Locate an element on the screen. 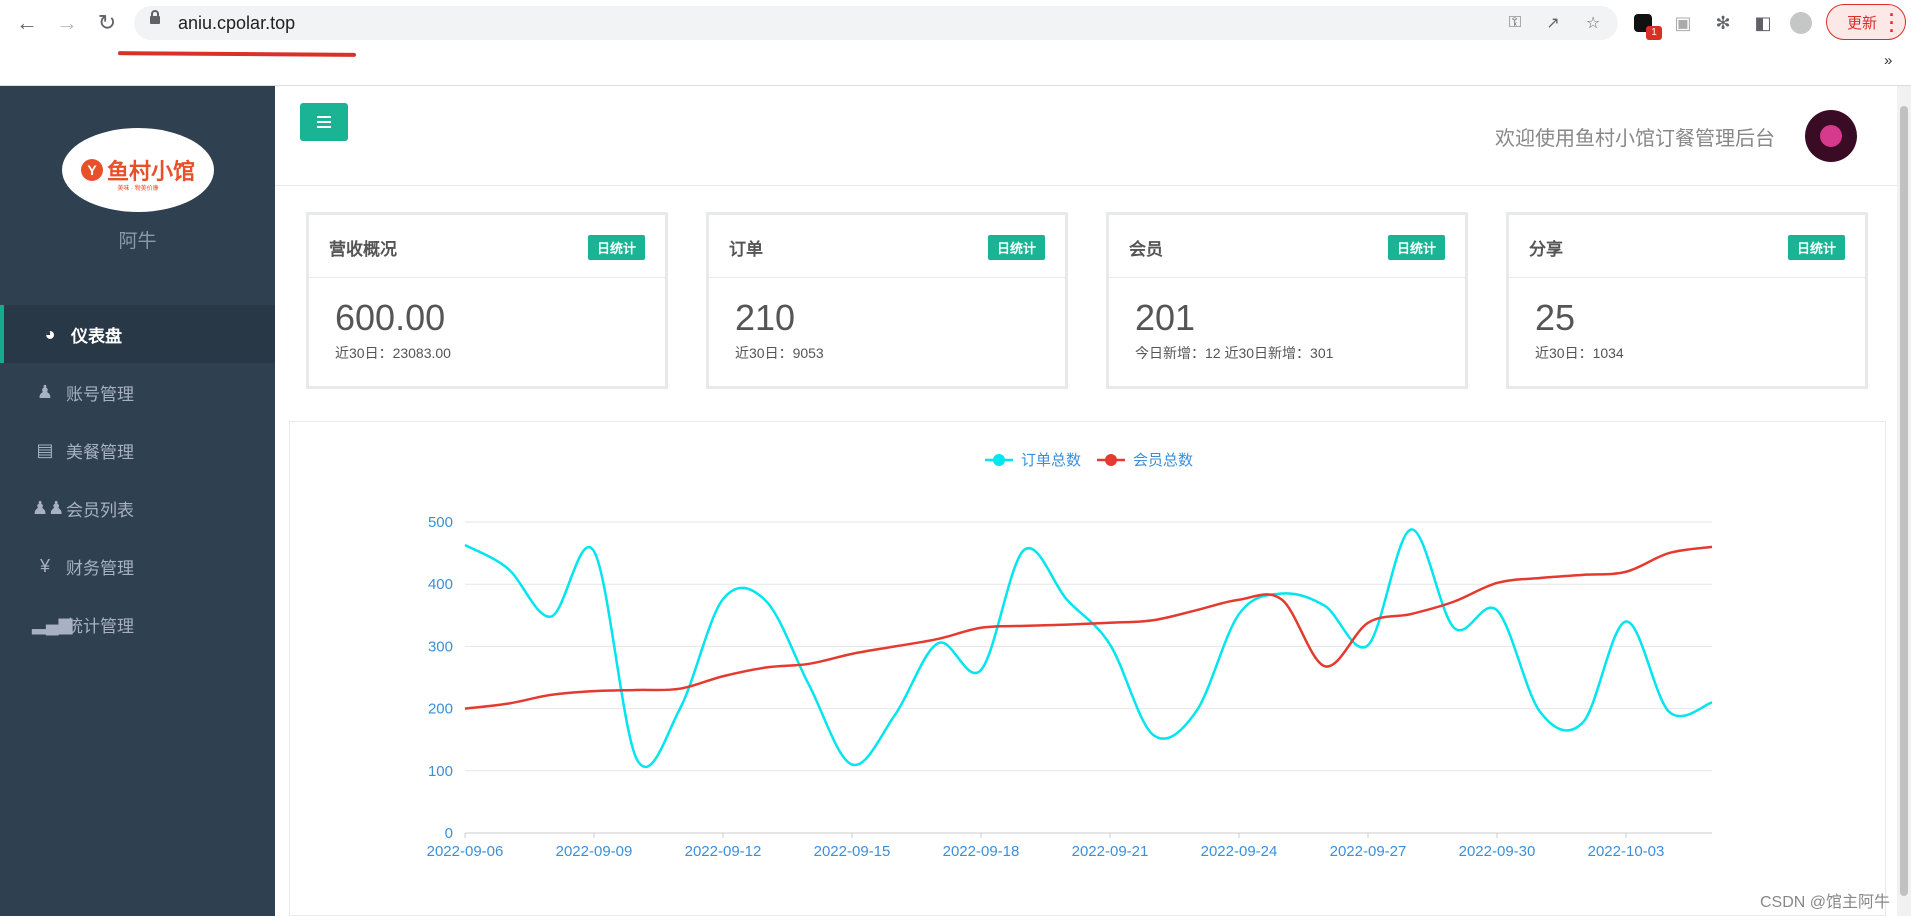 This screenshot has width=1911, height=917. x-tick-label: 2022-09-09 is located at coordinates (594, 851).